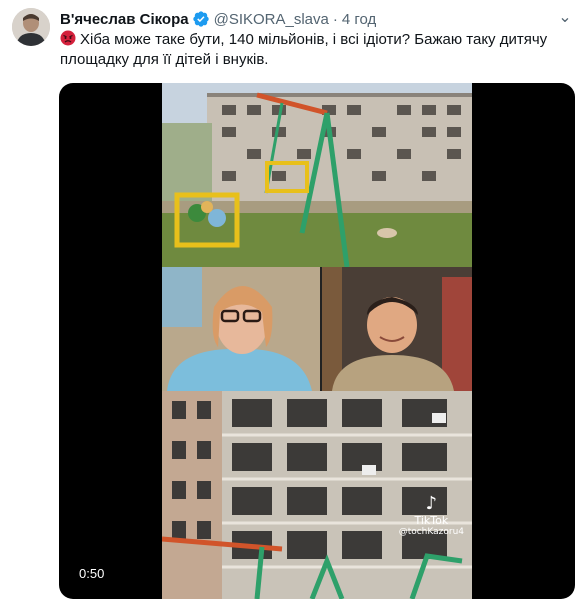  What do you see at coordinates (431, 520) in the screenshot?
I see `tiktok-label: TikTok` at bounding box center [431, 520].